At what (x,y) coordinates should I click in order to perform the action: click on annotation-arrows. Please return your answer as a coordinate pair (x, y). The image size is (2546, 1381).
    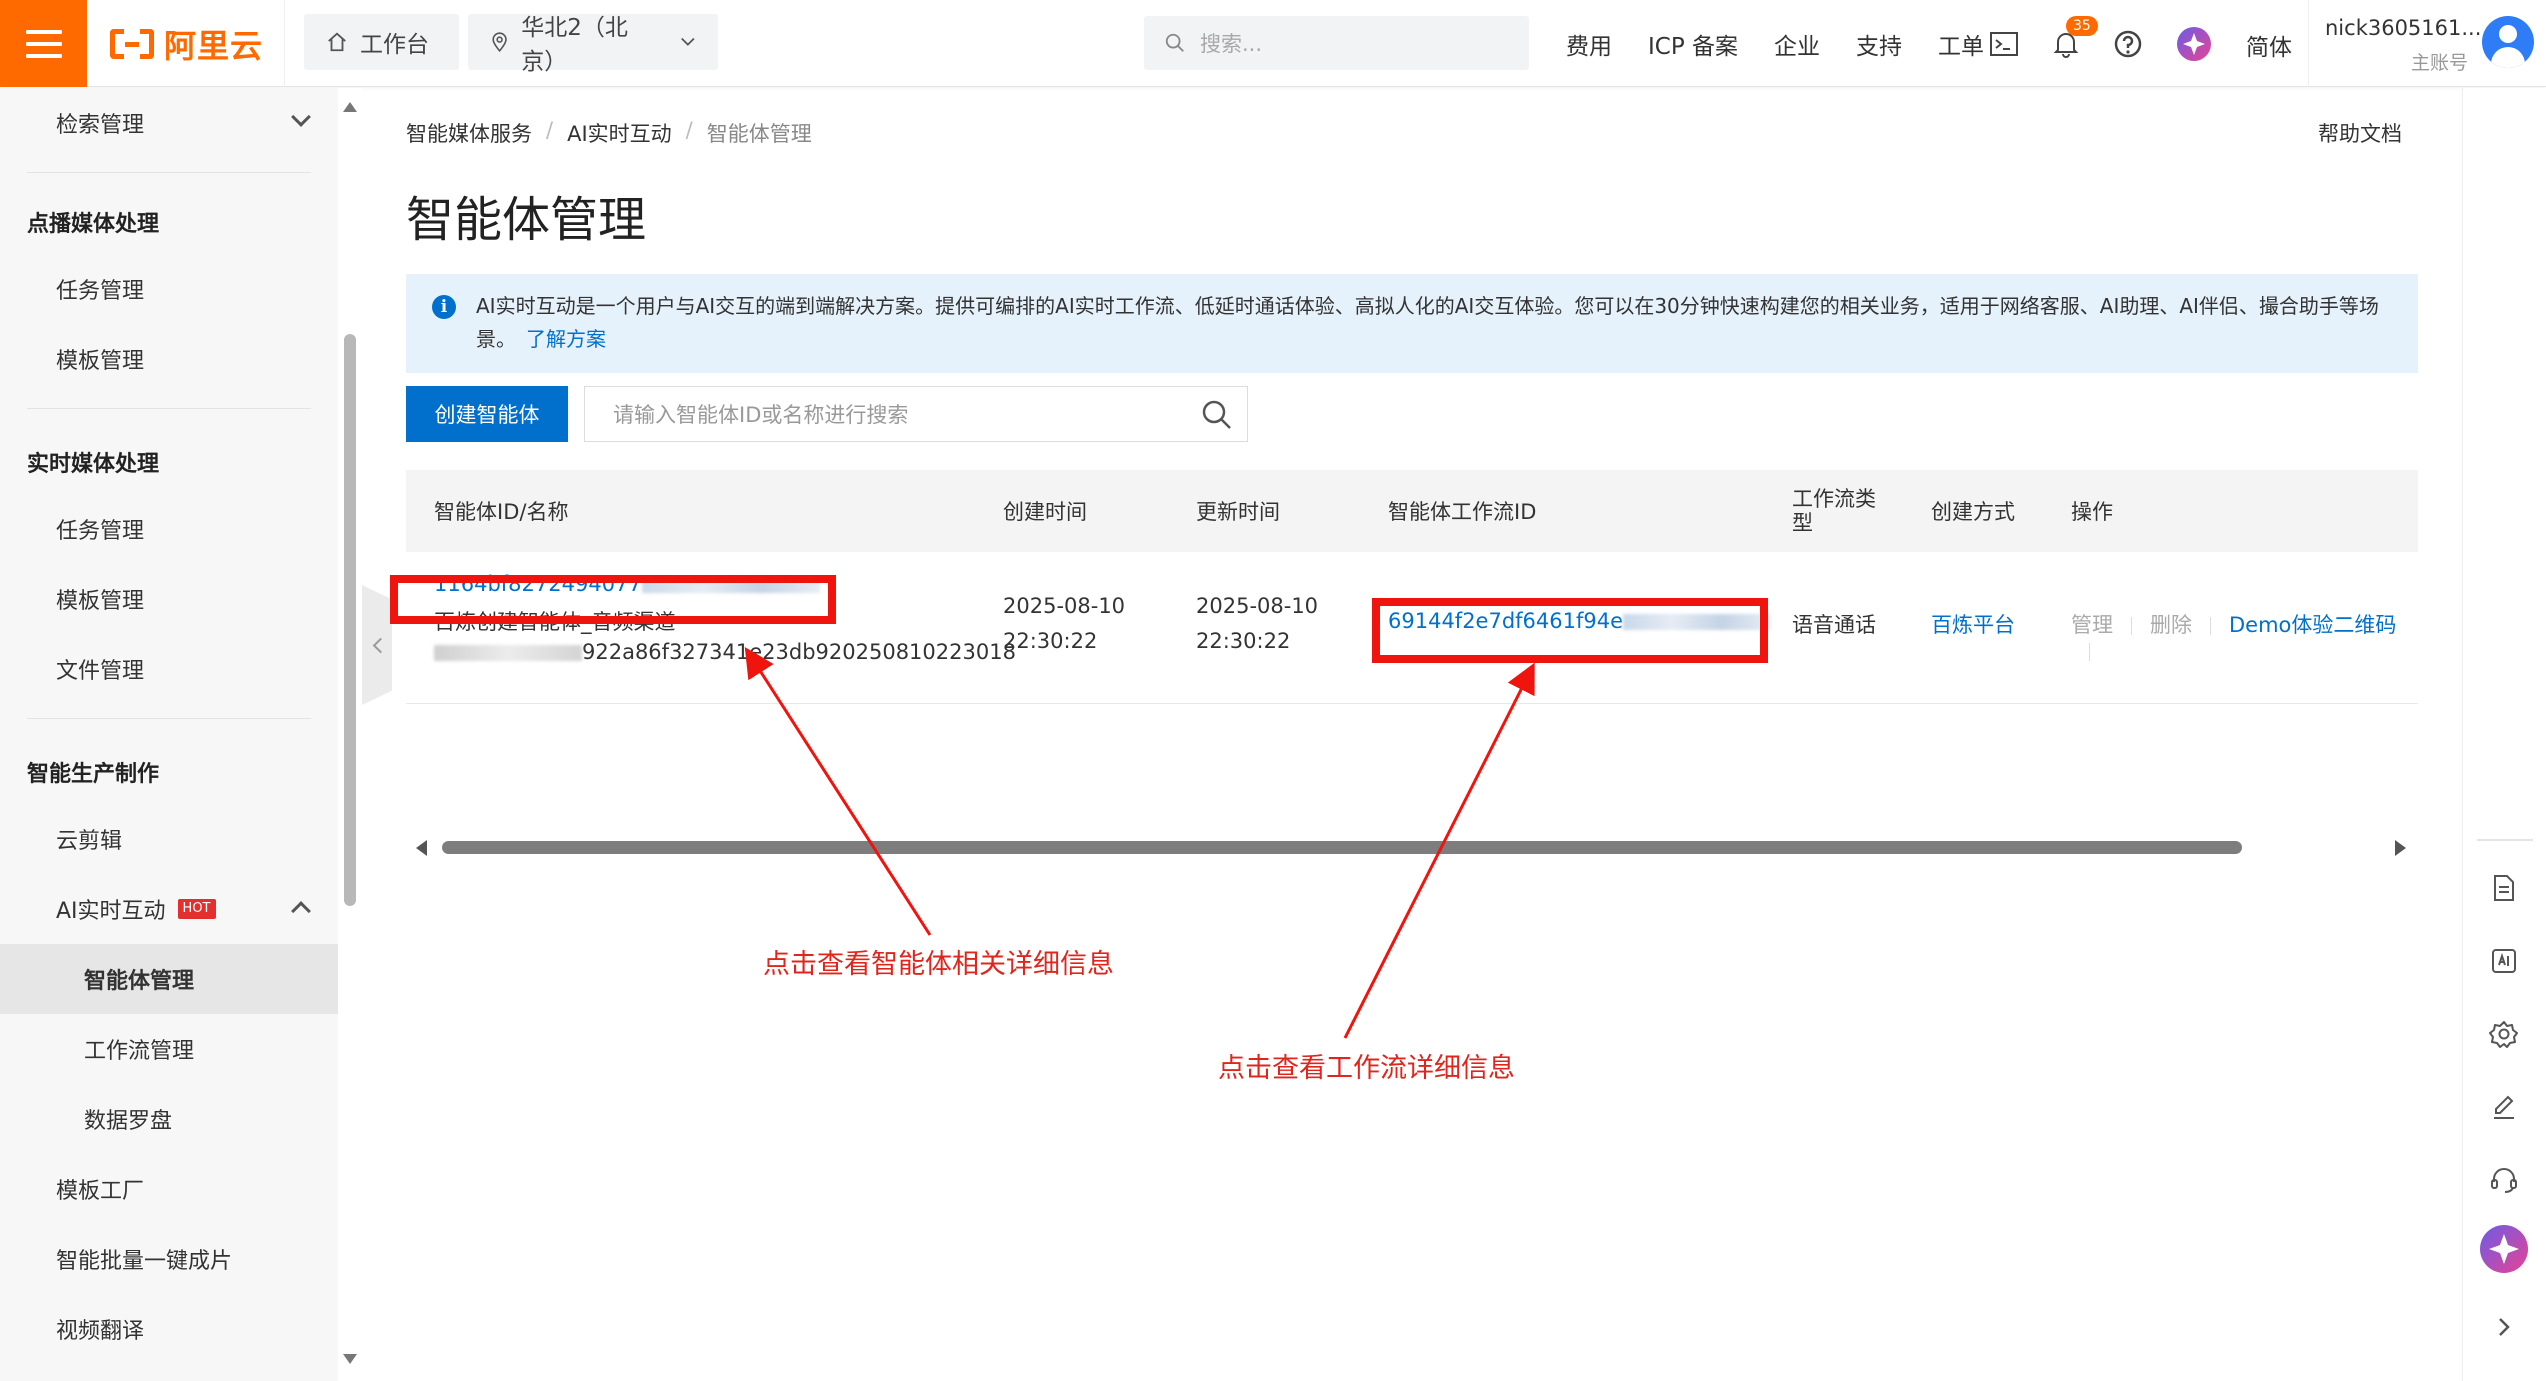
    Looking at the image, I should click on (1139, 842).